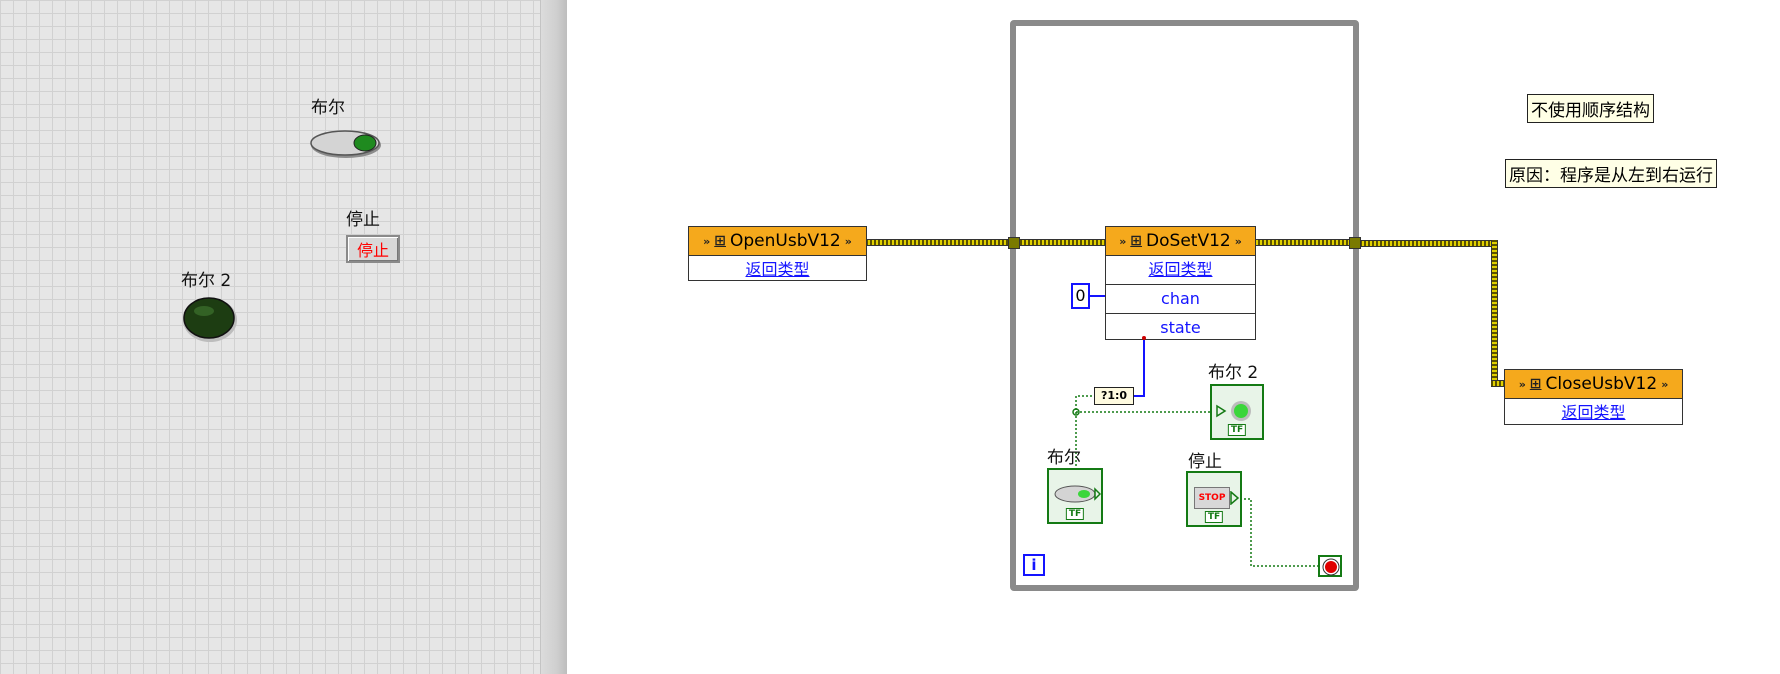 The width and height of the screenshot is (1780, 674). I want to click on stop-control-terminal: STOP TF, so click(1214, 499).